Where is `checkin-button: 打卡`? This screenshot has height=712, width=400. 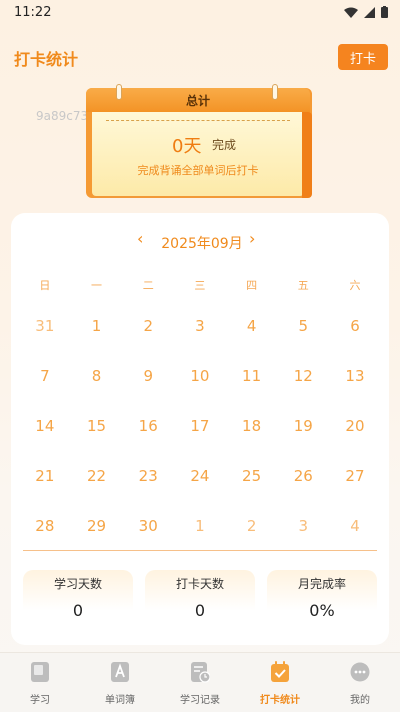
checkin-button: 打卡 is located at coordinates (363, 57).